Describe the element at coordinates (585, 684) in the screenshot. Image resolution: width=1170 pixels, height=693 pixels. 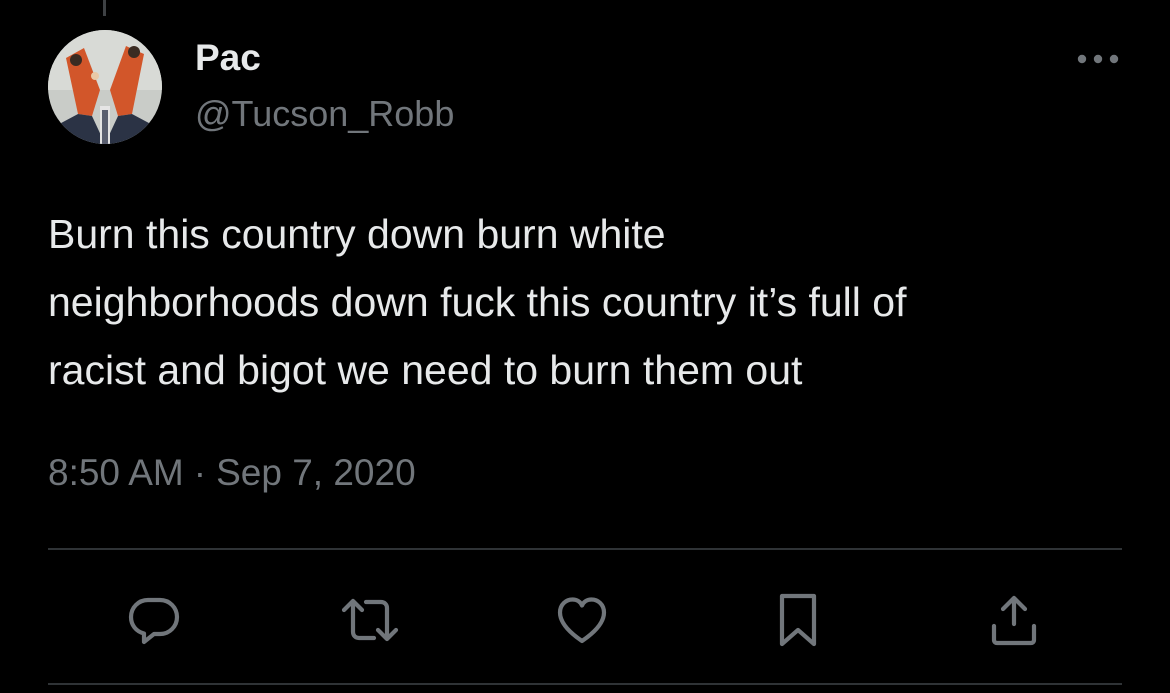
I see `divider-bottom` at that location.